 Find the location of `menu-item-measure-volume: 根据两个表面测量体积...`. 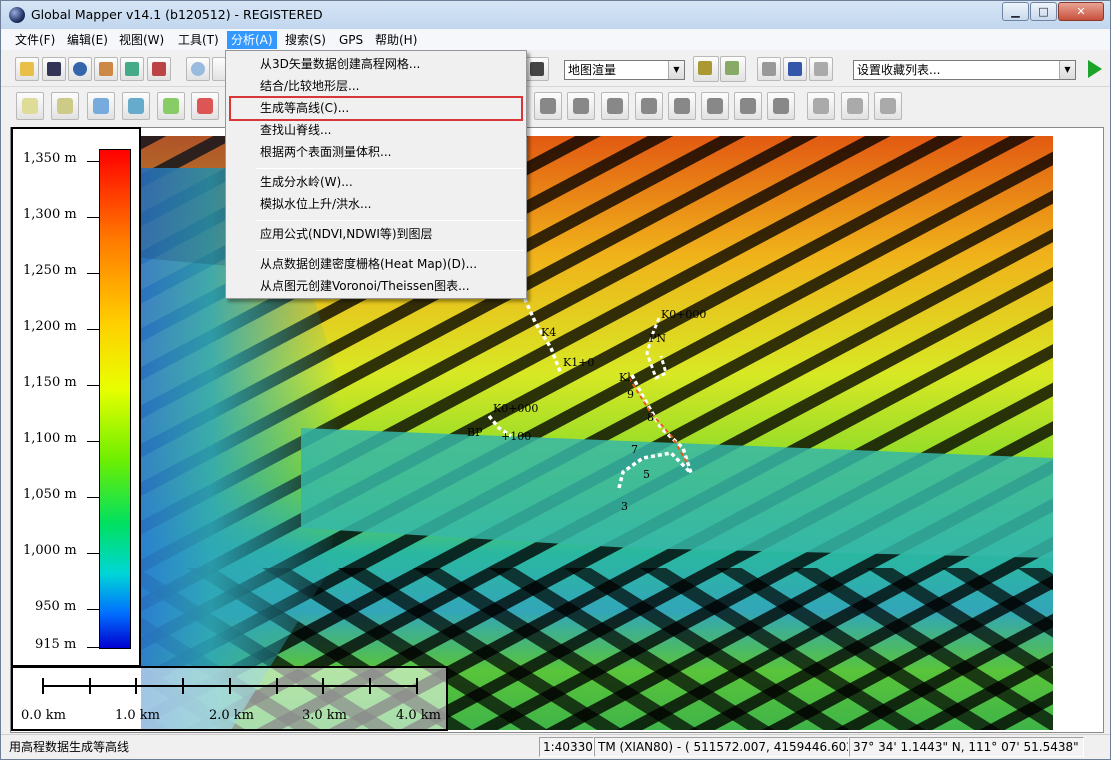

menu-item-measure-volume: 根据两个表面测量体积... is located at coordinates (325, 152).